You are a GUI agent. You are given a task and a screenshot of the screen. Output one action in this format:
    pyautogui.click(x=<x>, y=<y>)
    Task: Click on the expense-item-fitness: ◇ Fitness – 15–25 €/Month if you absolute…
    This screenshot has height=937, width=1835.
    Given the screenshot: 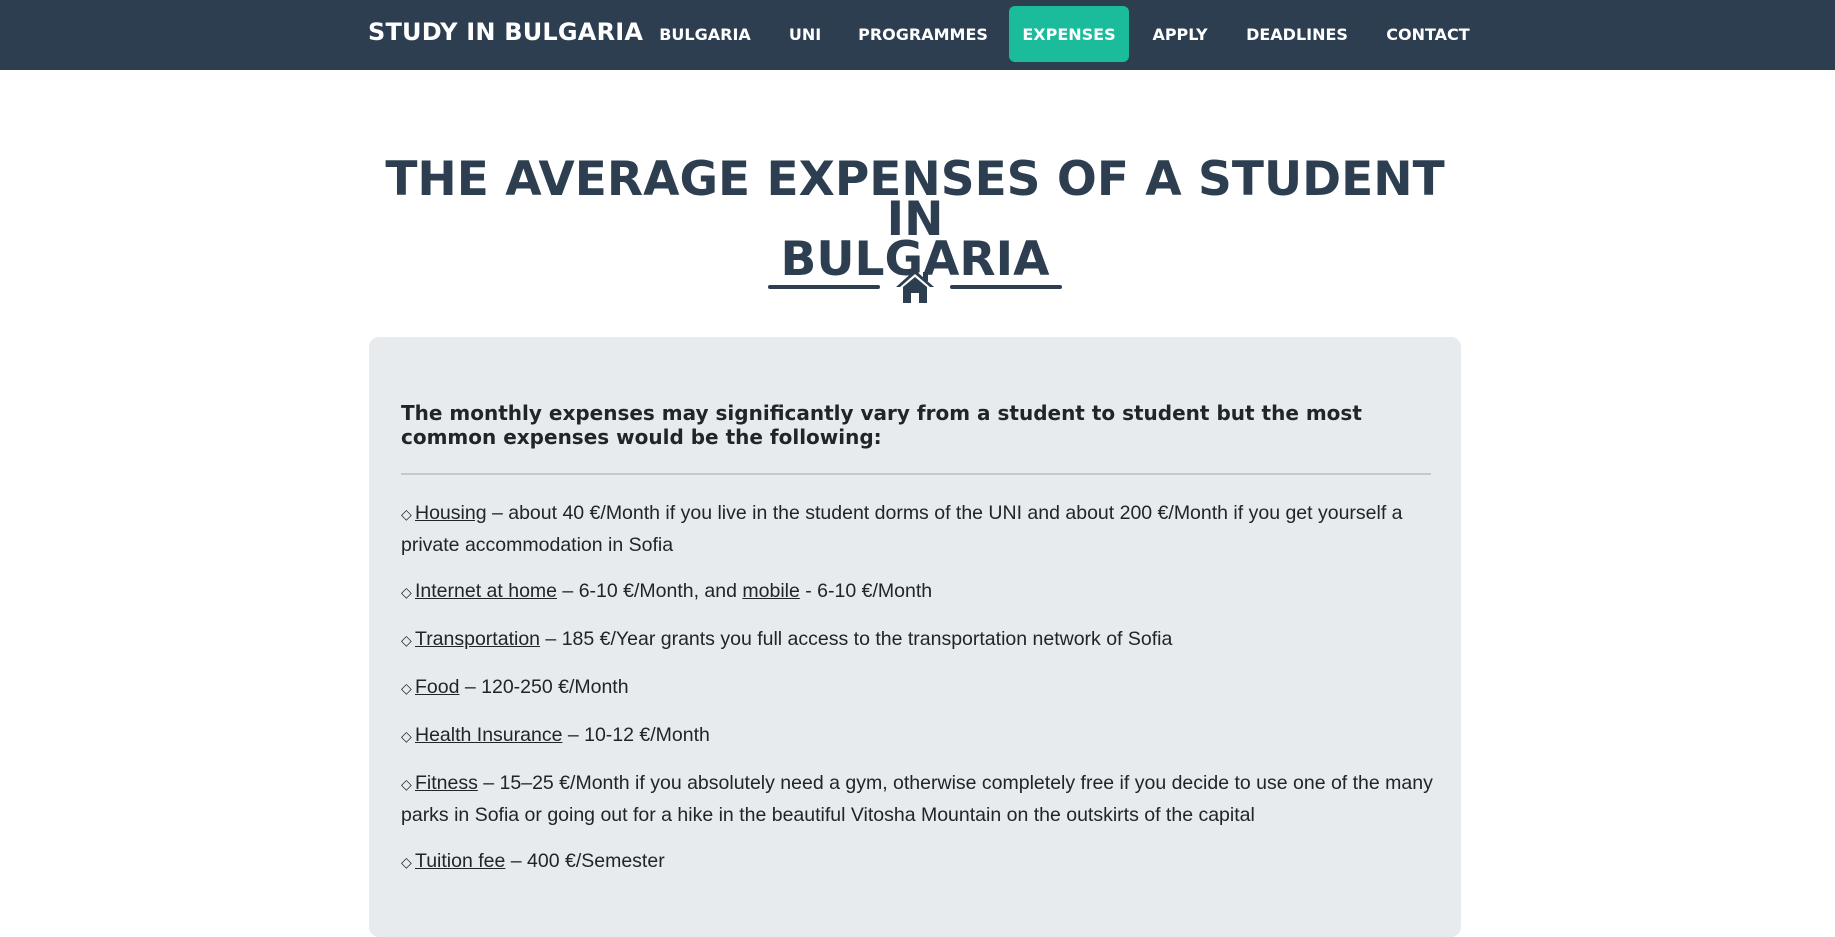 What is the action you would take?
    pyautogui.click(x=921, y=799)
    